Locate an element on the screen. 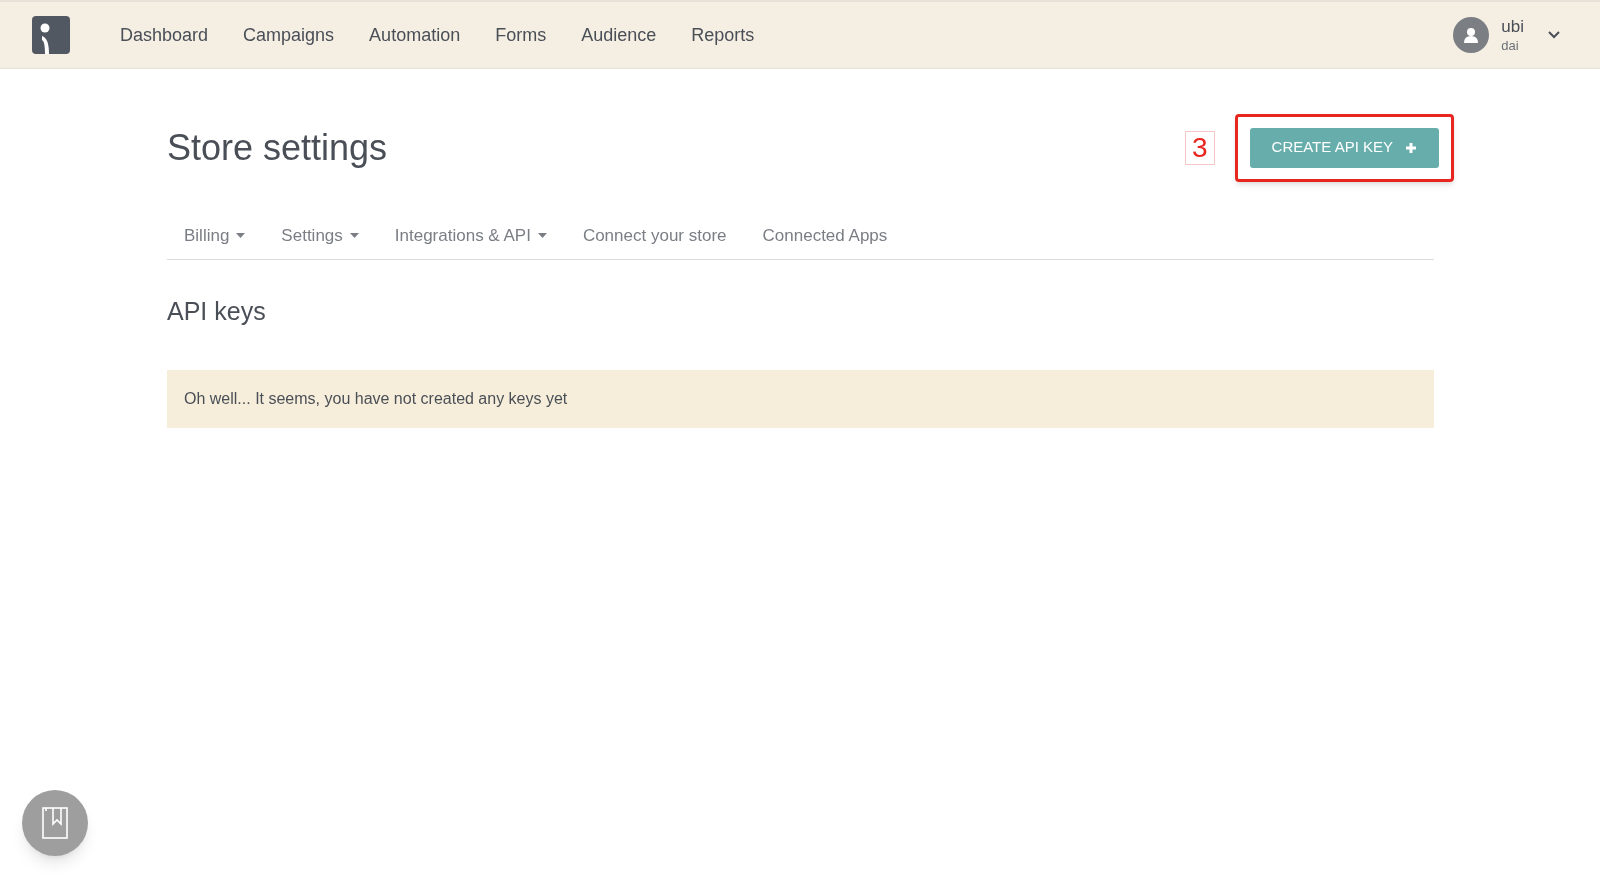 The image size is (1600, 878). nav-link: Reports is located at coordinates (723, 35).